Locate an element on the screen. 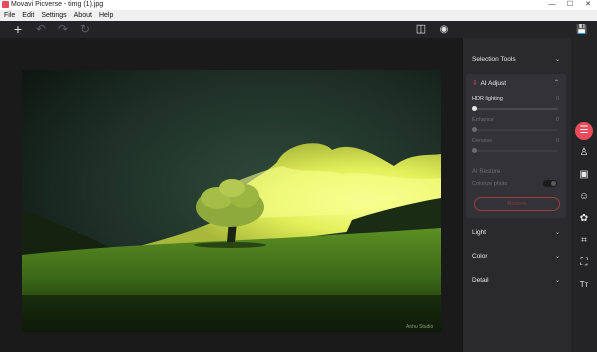  enhance-slider is located at coordinates (516, 130).